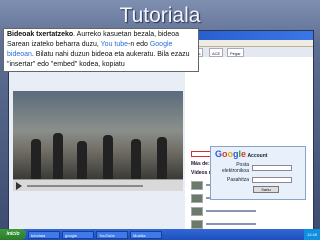 Image resolution: width=320 pixels, height=240 pixels. I want to click on tab-ace: ACE, so click(216, 52).